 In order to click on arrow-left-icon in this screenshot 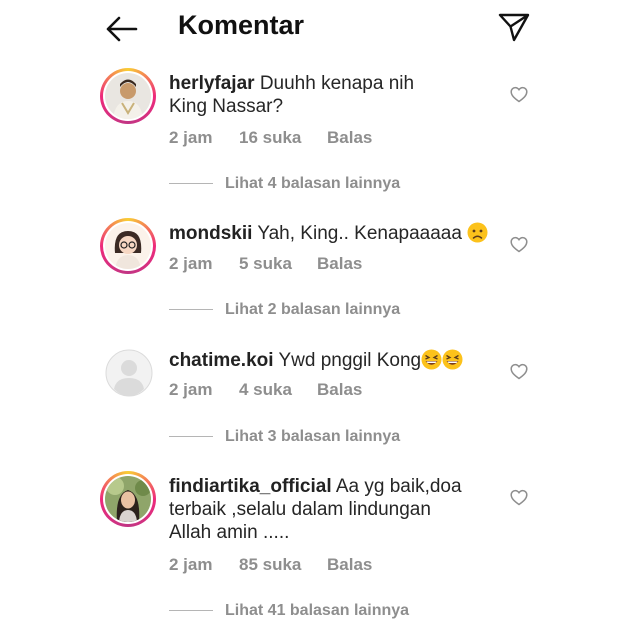, I will do `click(121, 29)`.